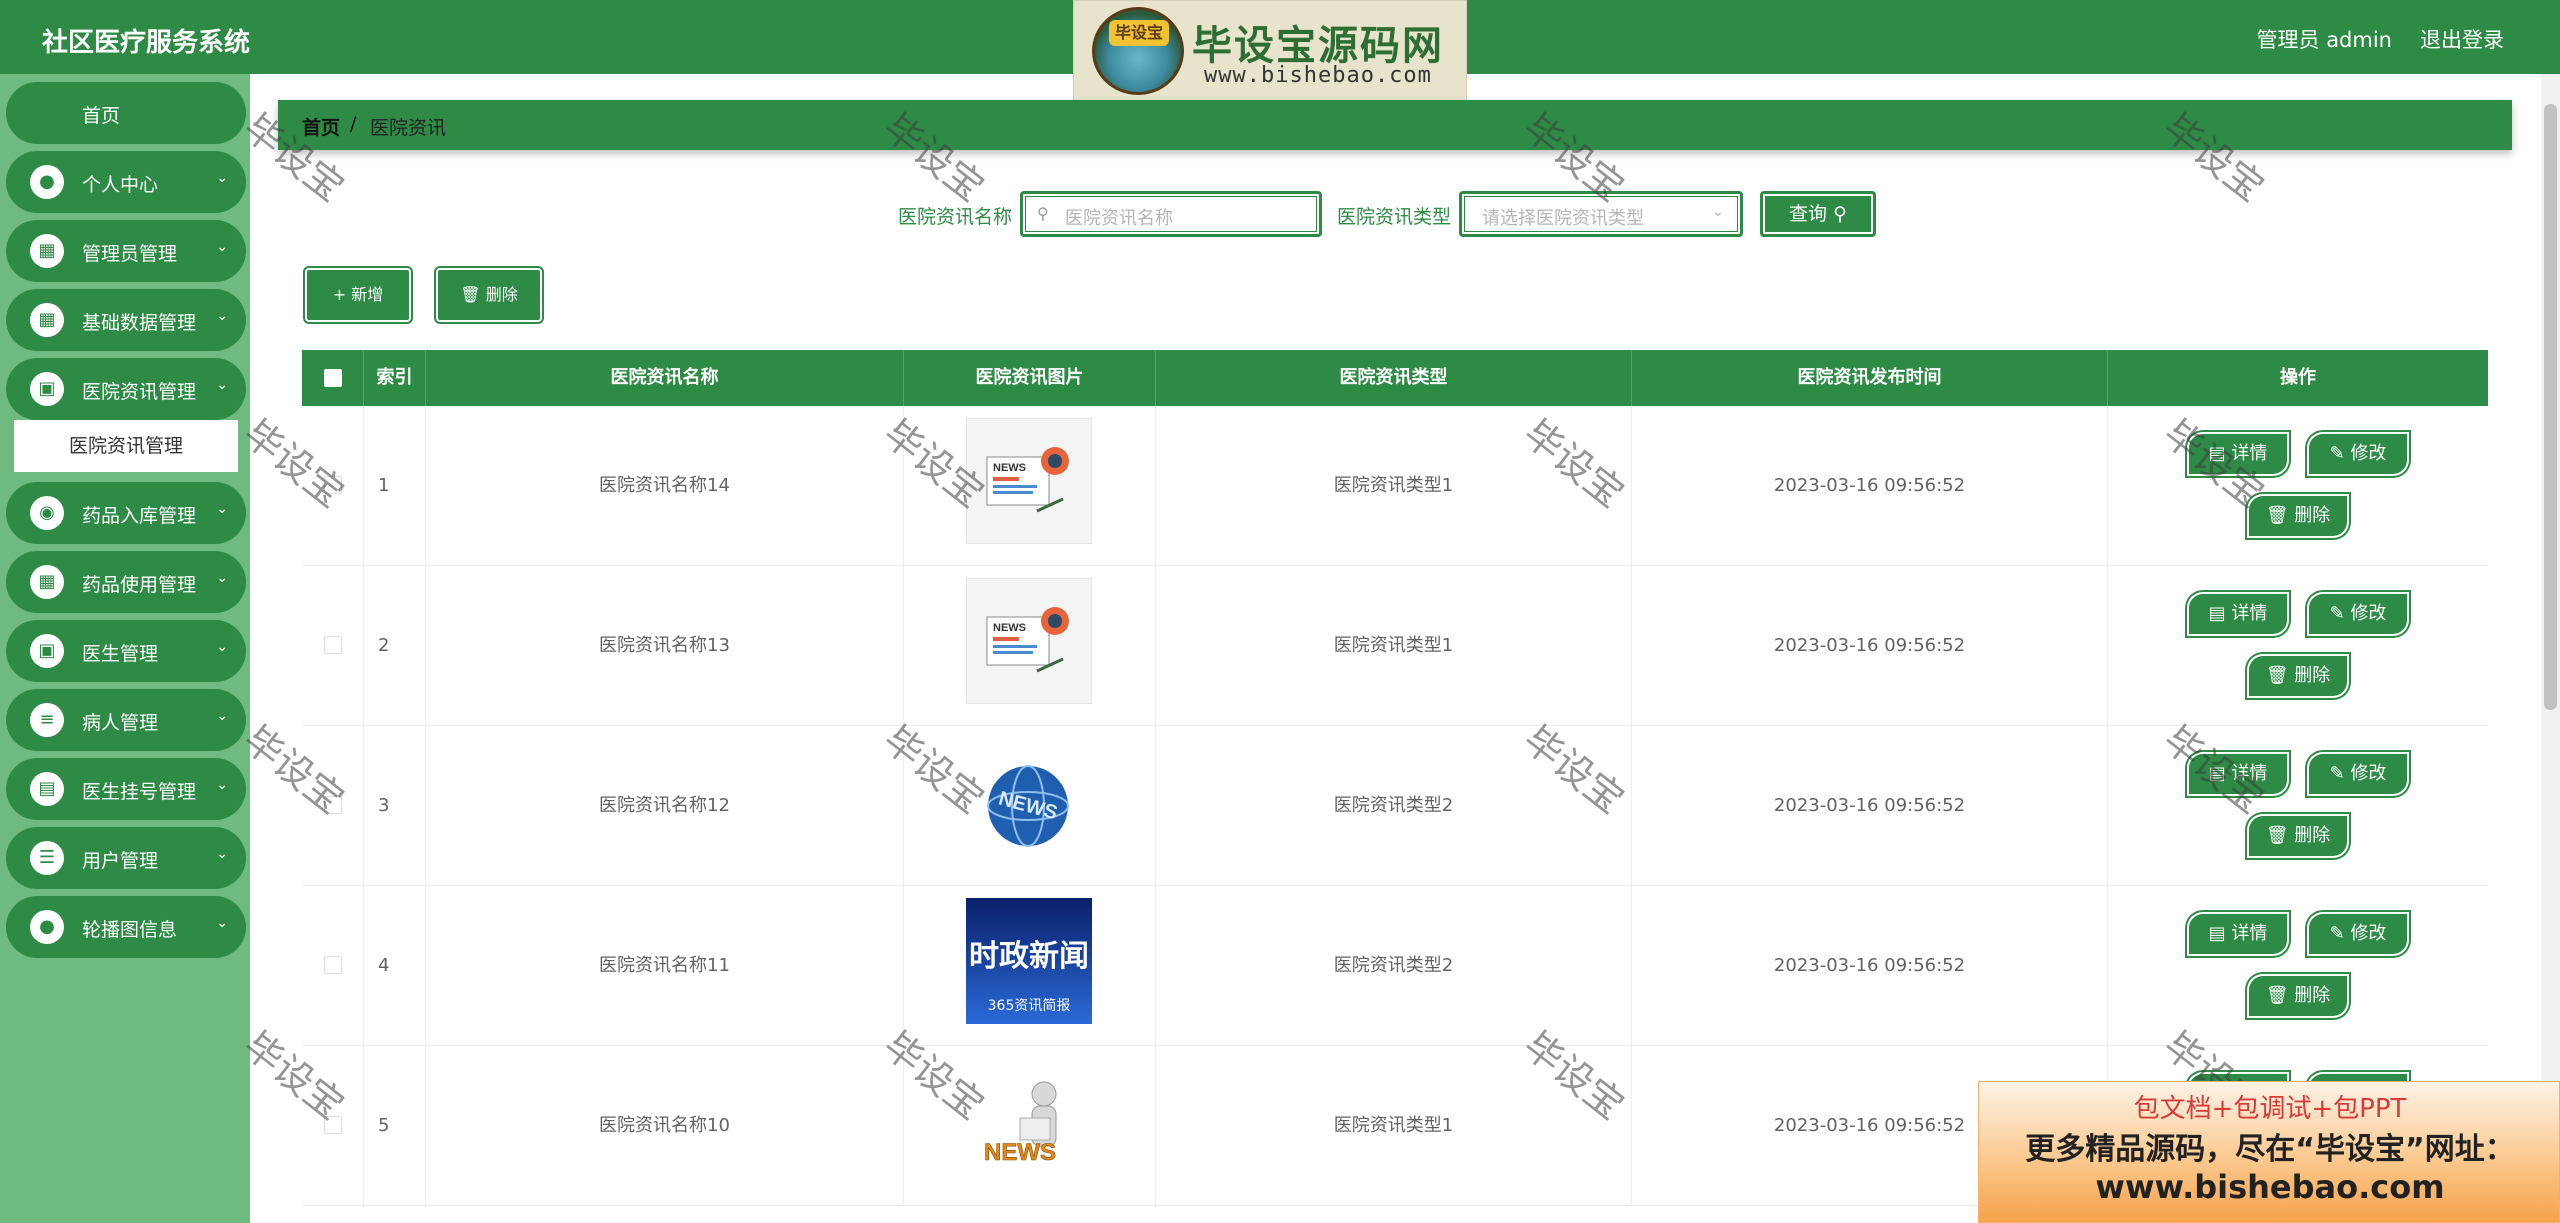 This screenshot has width=2560, height=1223. What do you see at coordinates (1601, 214) in the screenshot?
I see `search-type-select: 请选择医院资讯类型 ⌄` at bounding box center [1601, 214].